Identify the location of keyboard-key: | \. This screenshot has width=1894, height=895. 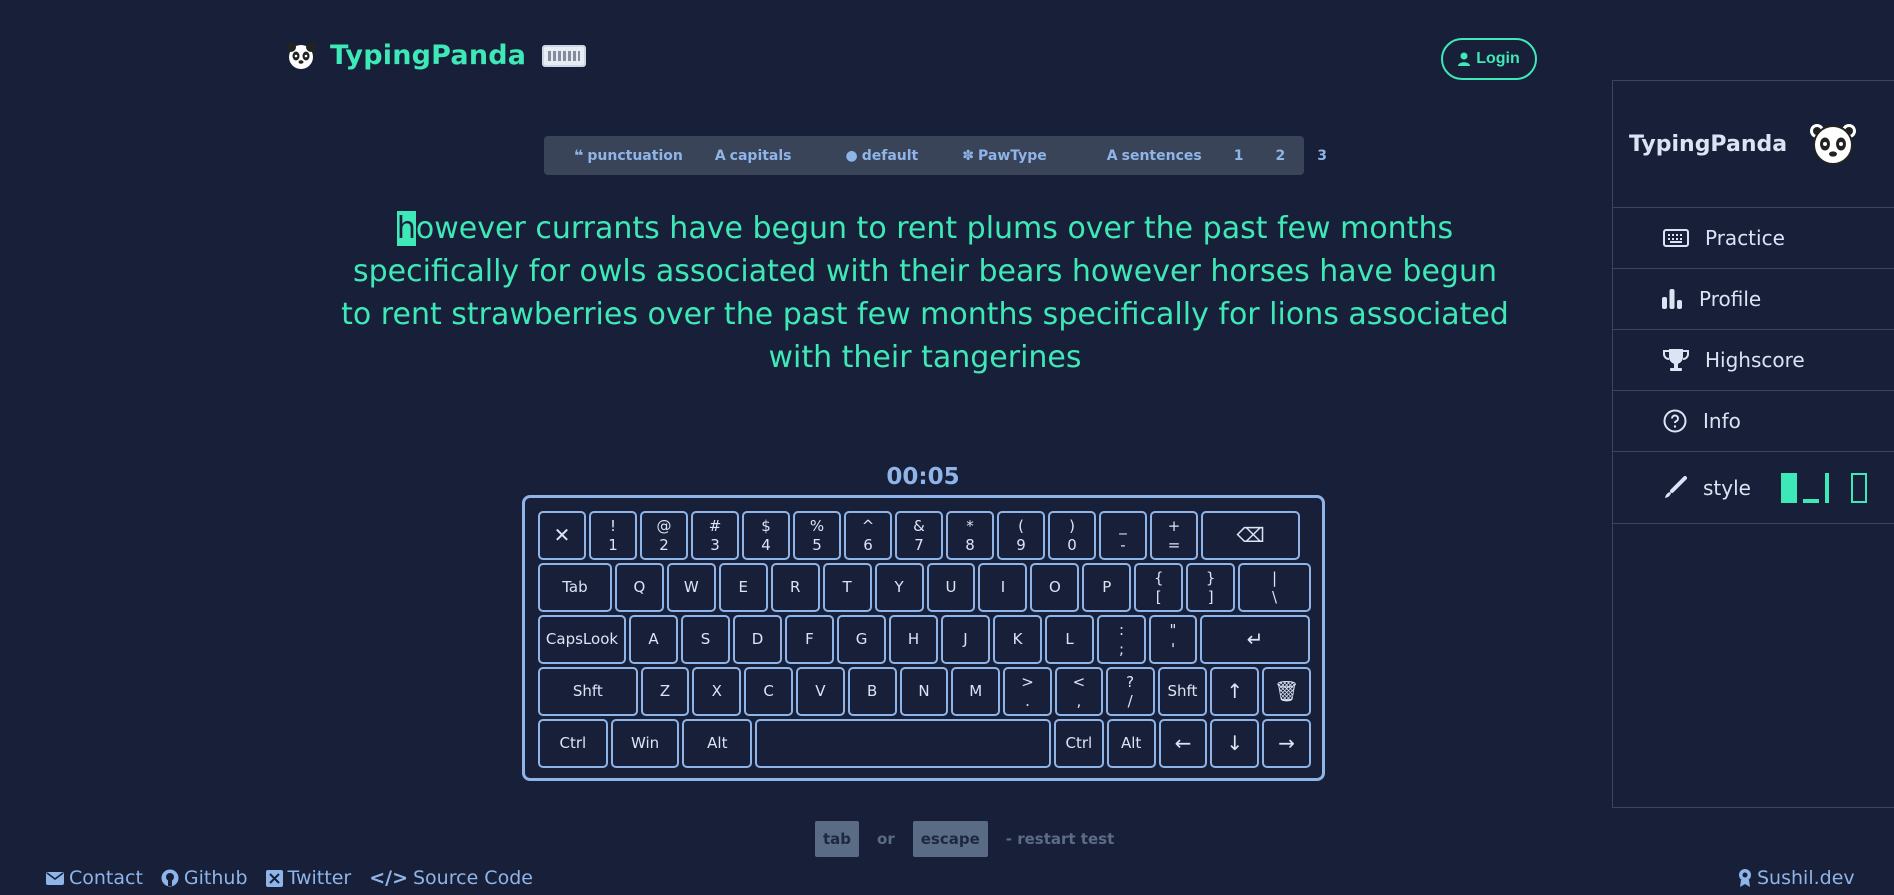
(1275, 587).